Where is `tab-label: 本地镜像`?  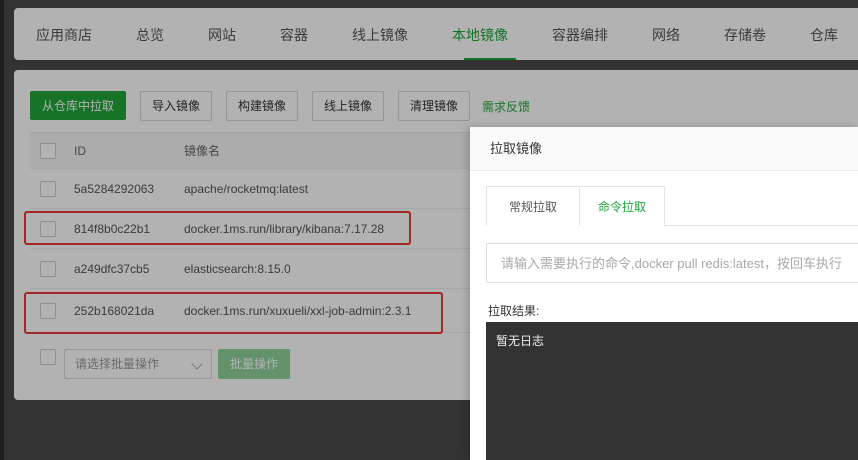
tab-label: 本地镜像 is located at coordinates (480, 35).